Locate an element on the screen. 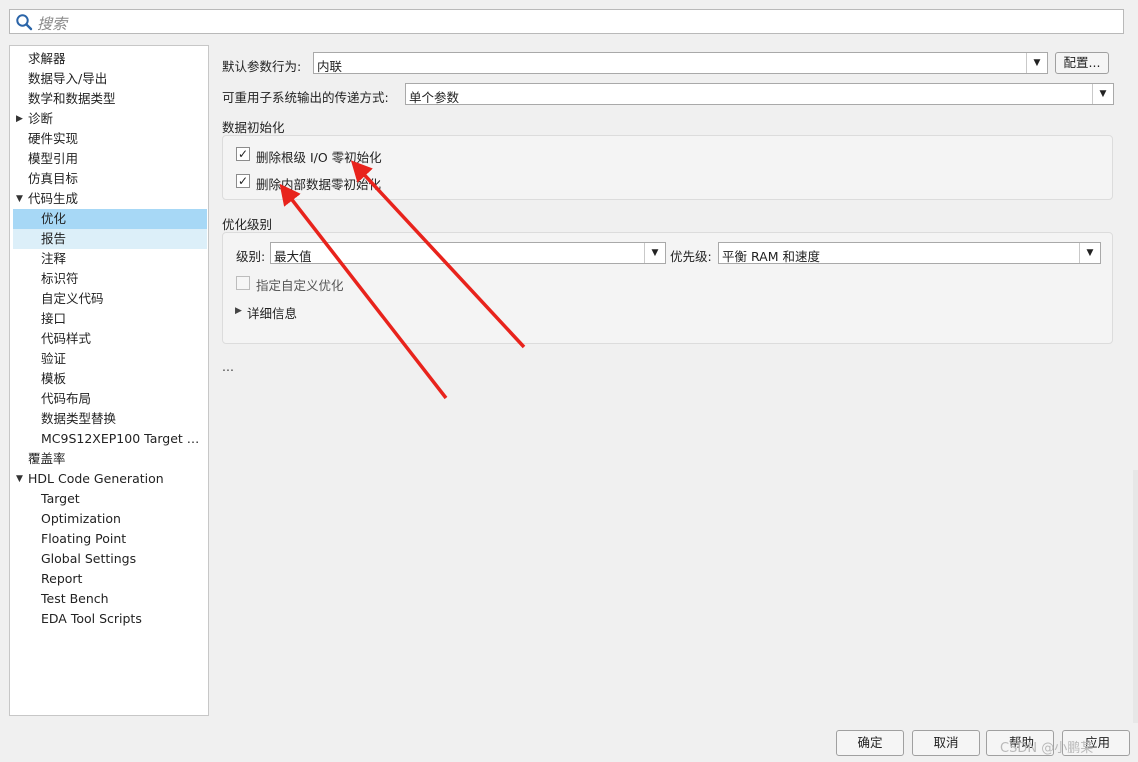  arrow-to-root-io-checkbox is located at coordinates (438, 254).